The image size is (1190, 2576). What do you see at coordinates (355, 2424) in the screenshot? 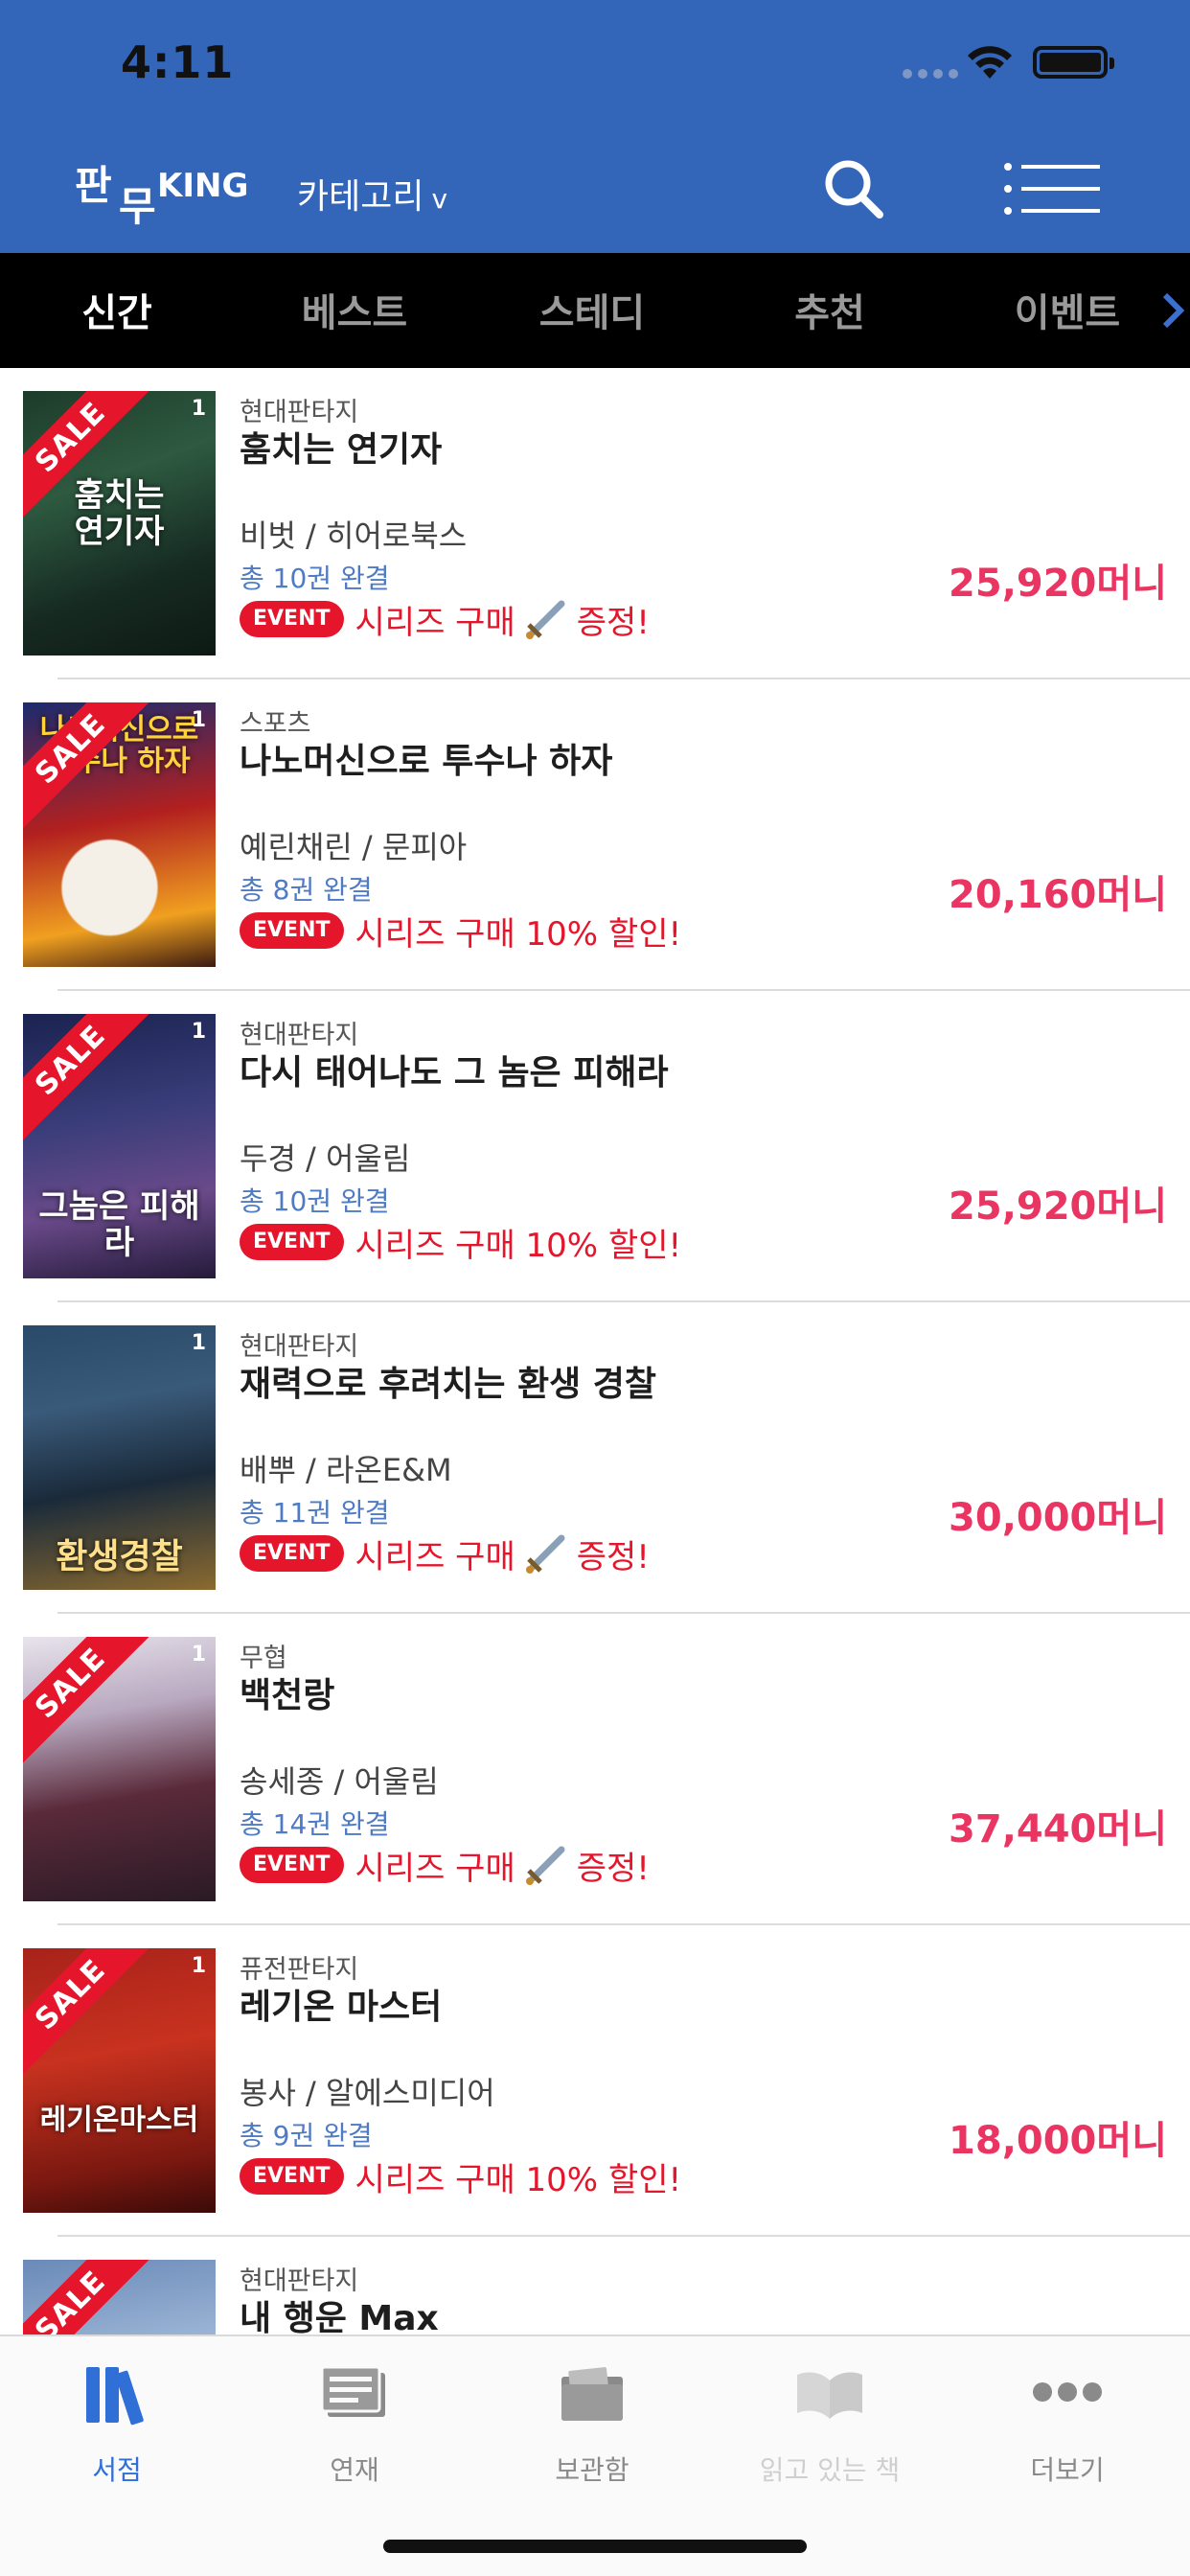
I see `nav-serial: 연재` at bounding box center [355, 2424].